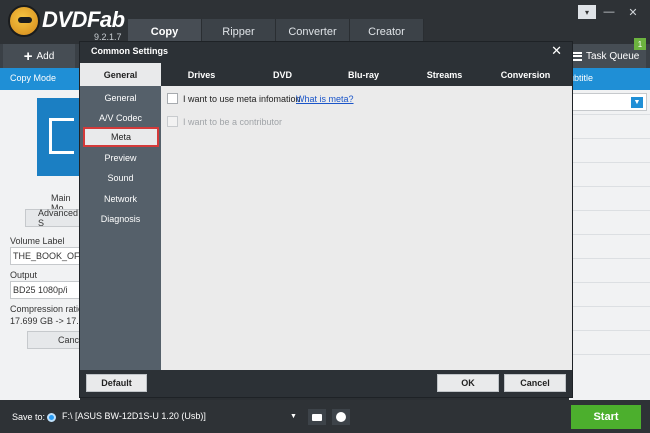 The height and width of the screenshot is (433, 650). What do you see at coordinates (525, 74) in the screenshot?
I see `tab-conversion: Conversion` at bounding box center [525, 74].